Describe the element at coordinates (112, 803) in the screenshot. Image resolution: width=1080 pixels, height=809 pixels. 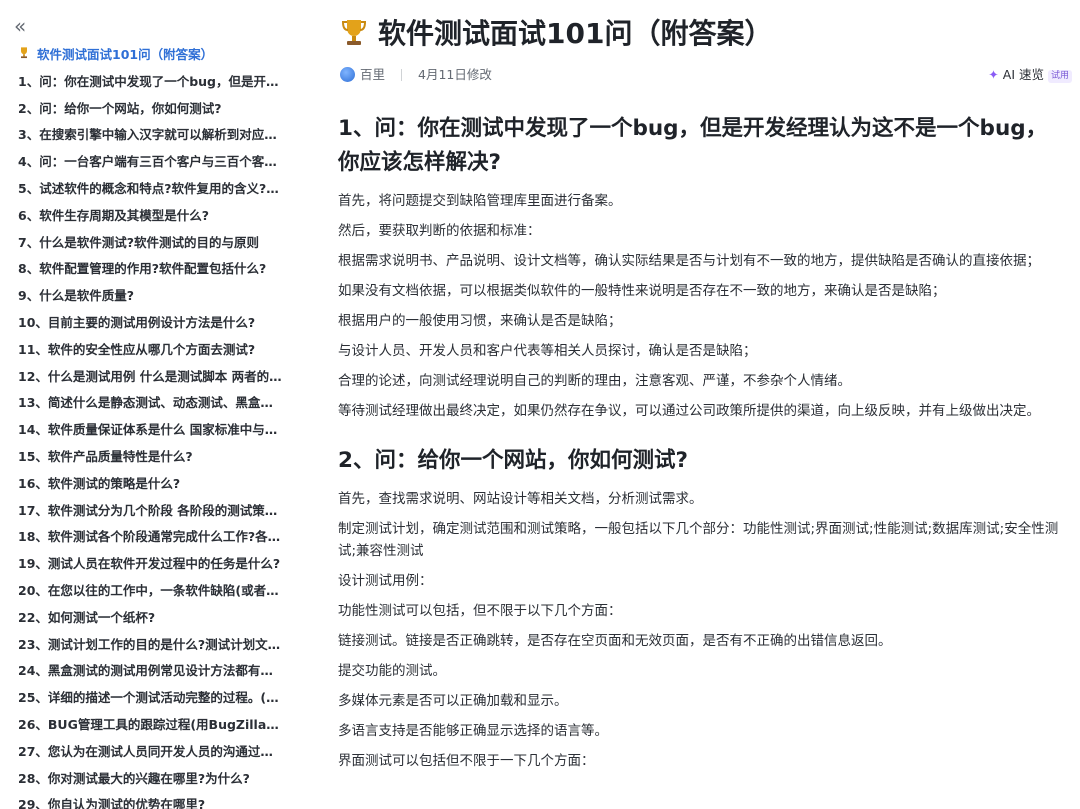
I see `toc-item-label: 29、你自认为测试的优势在哪里?` at that location.